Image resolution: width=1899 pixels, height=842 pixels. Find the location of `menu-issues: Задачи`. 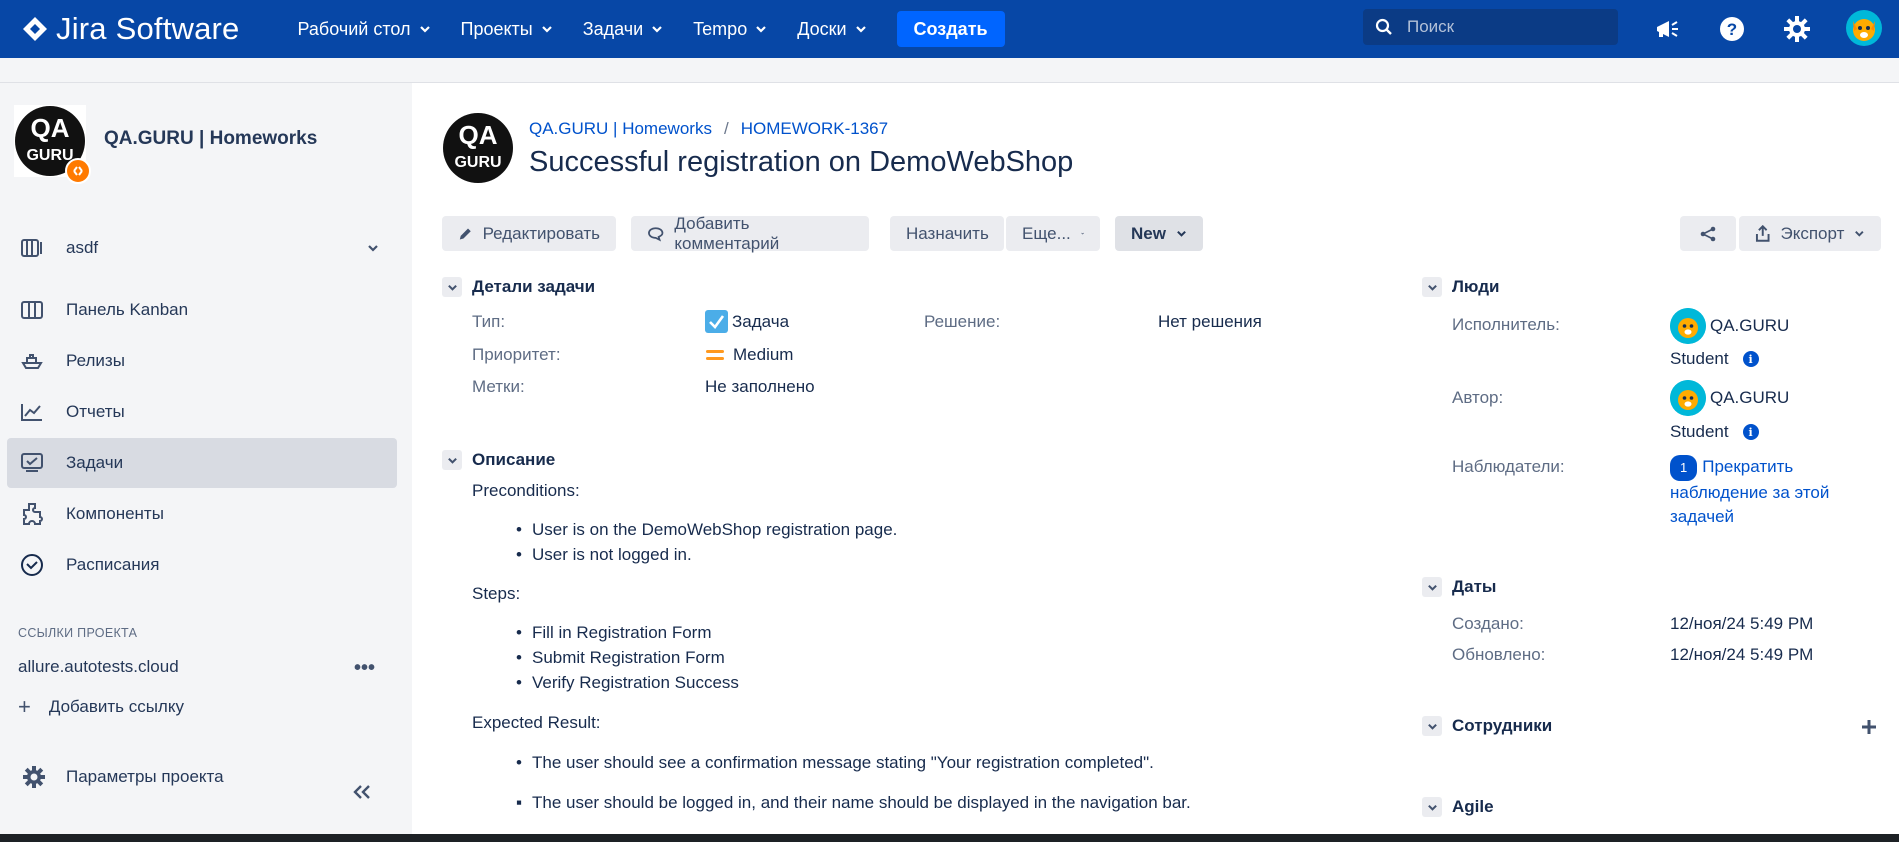

menu-issues: Задачи is located at coordinates (623, 29).